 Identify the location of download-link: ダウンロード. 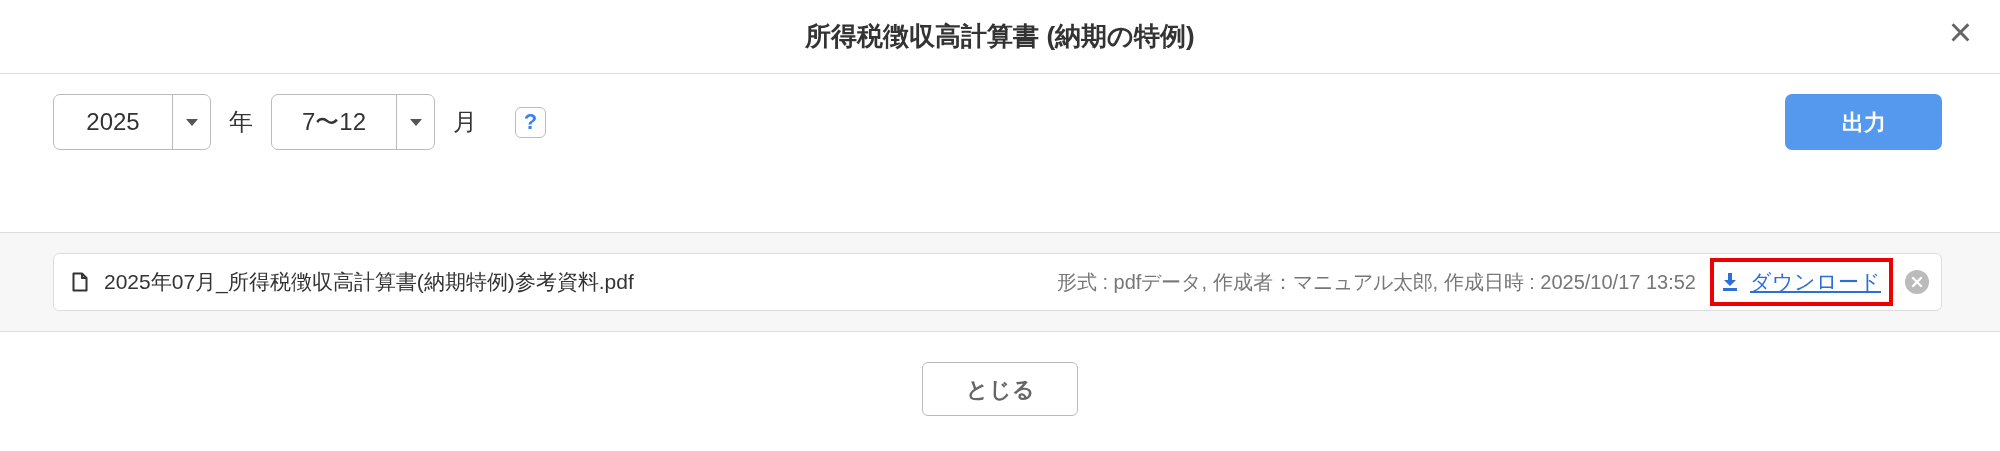
(1801, 282).